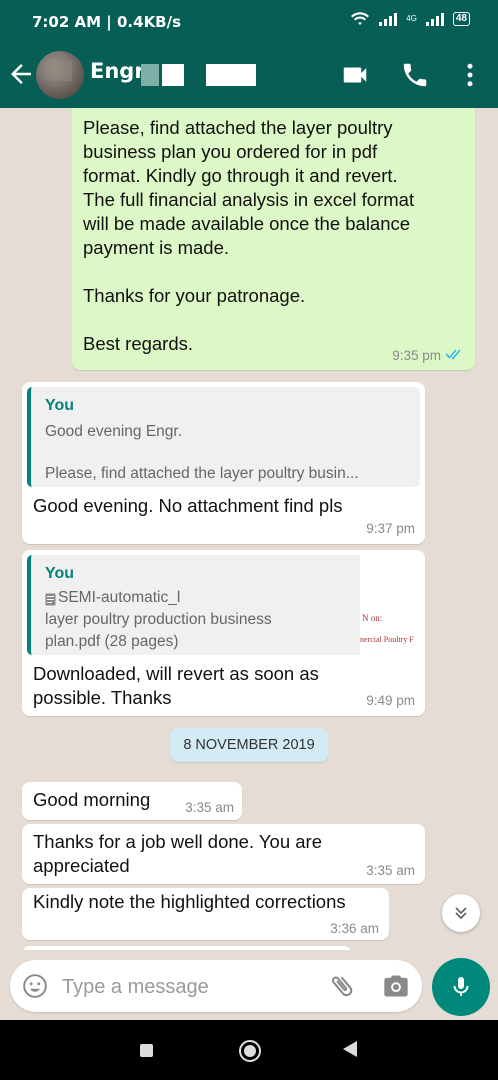  I want to click on more-options-icon, so click(470, 75).